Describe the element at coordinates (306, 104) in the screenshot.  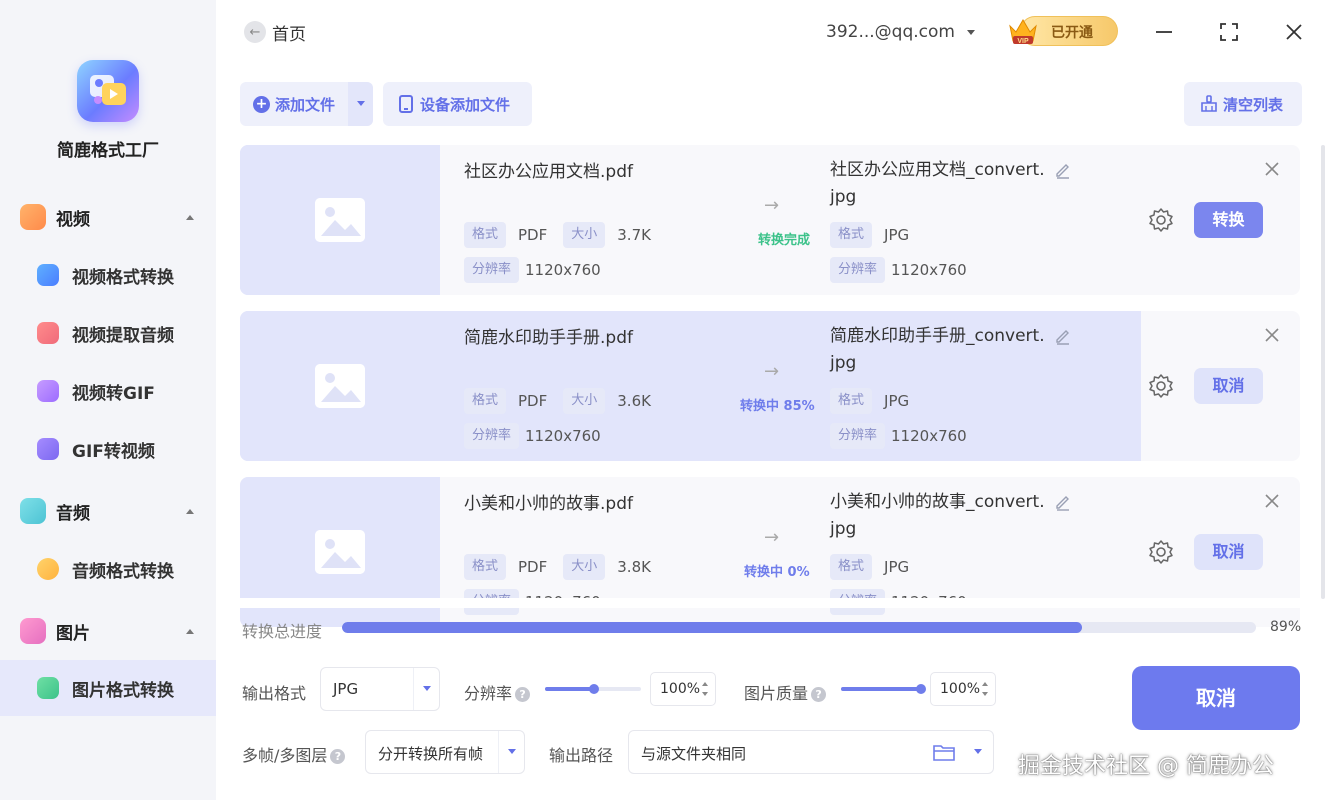
I see `add-file-button: + 添加文件` at that location.